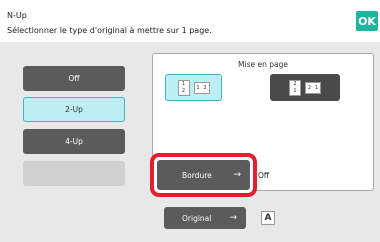  What do you see at coordinates (313, 87) in the screenshot?
I see `side-by-side-pages-icon: 2 1` at bounding box center [313, 87].